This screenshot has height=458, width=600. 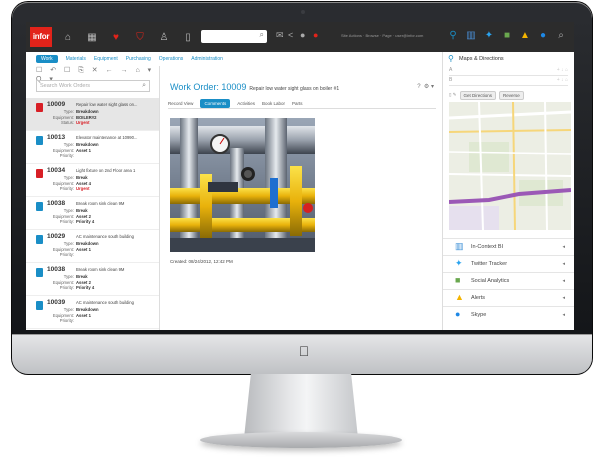 What do you see at coordinates (65, 86) in the screenshot?
I see `search-placeholder: Search Work Orders` at bounding box center [65, 86].